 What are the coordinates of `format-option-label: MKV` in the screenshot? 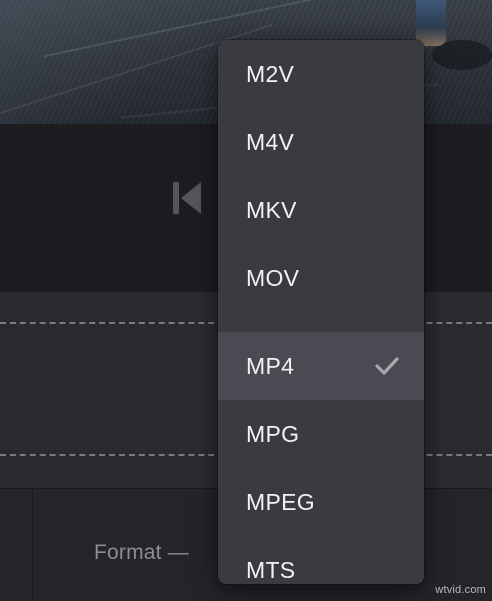 It's located at (271, 209).